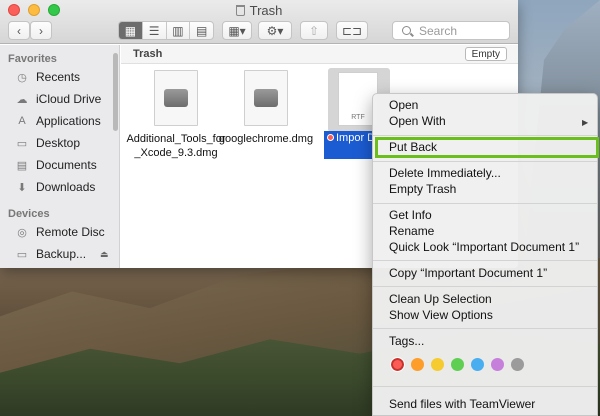 This screenshot has width=600, height=416. I want to click on sidebar-item-applications: A Applications, so click(57, 121).